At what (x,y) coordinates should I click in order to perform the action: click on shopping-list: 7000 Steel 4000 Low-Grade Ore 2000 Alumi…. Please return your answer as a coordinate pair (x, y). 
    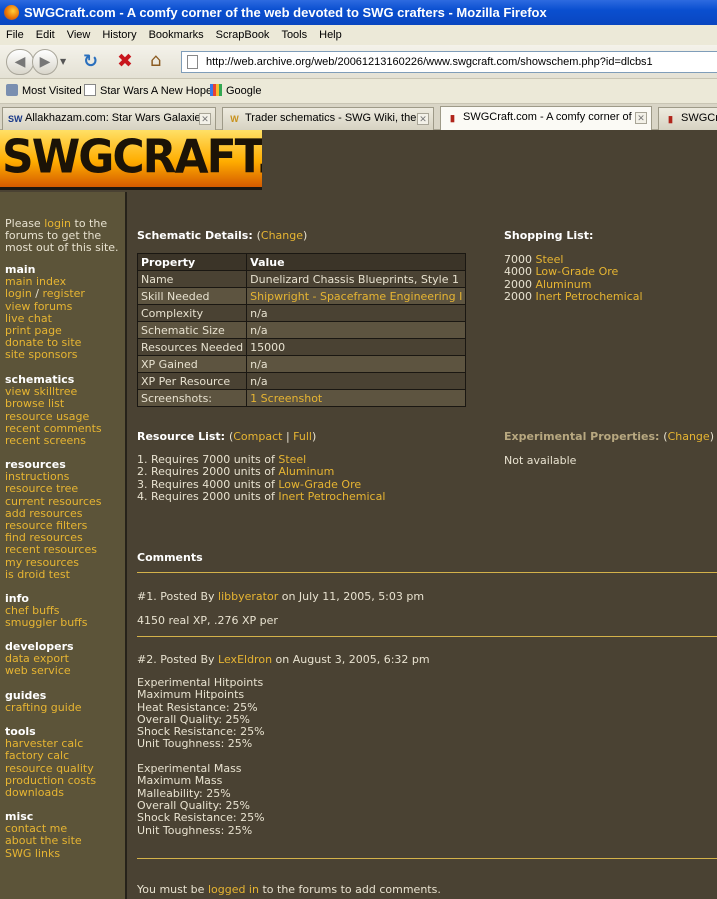
    Looking at the image, I should click on (573, 278).